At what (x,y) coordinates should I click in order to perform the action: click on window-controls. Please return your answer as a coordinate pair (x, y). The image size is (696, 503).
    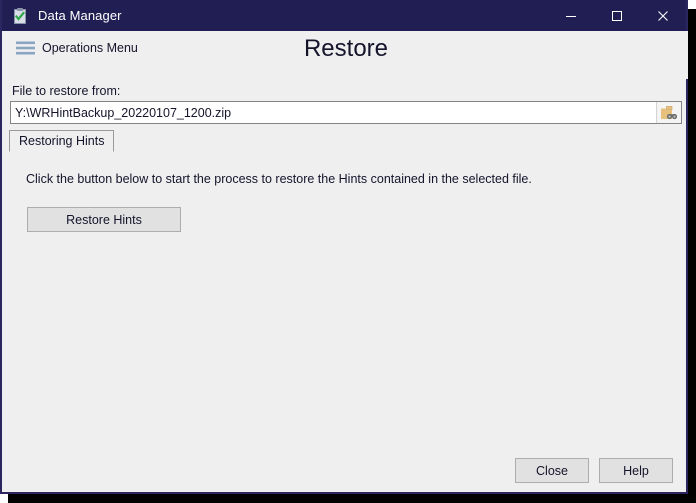
    Looking at the image, I should click on (617, 15).